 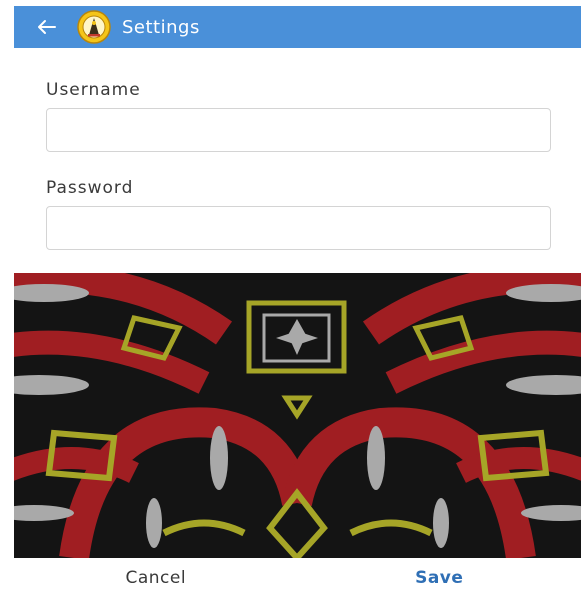 What do you see at coordinates (298, 228) in the screenshot?
I see `password-input` at bounding box center [298, 228].